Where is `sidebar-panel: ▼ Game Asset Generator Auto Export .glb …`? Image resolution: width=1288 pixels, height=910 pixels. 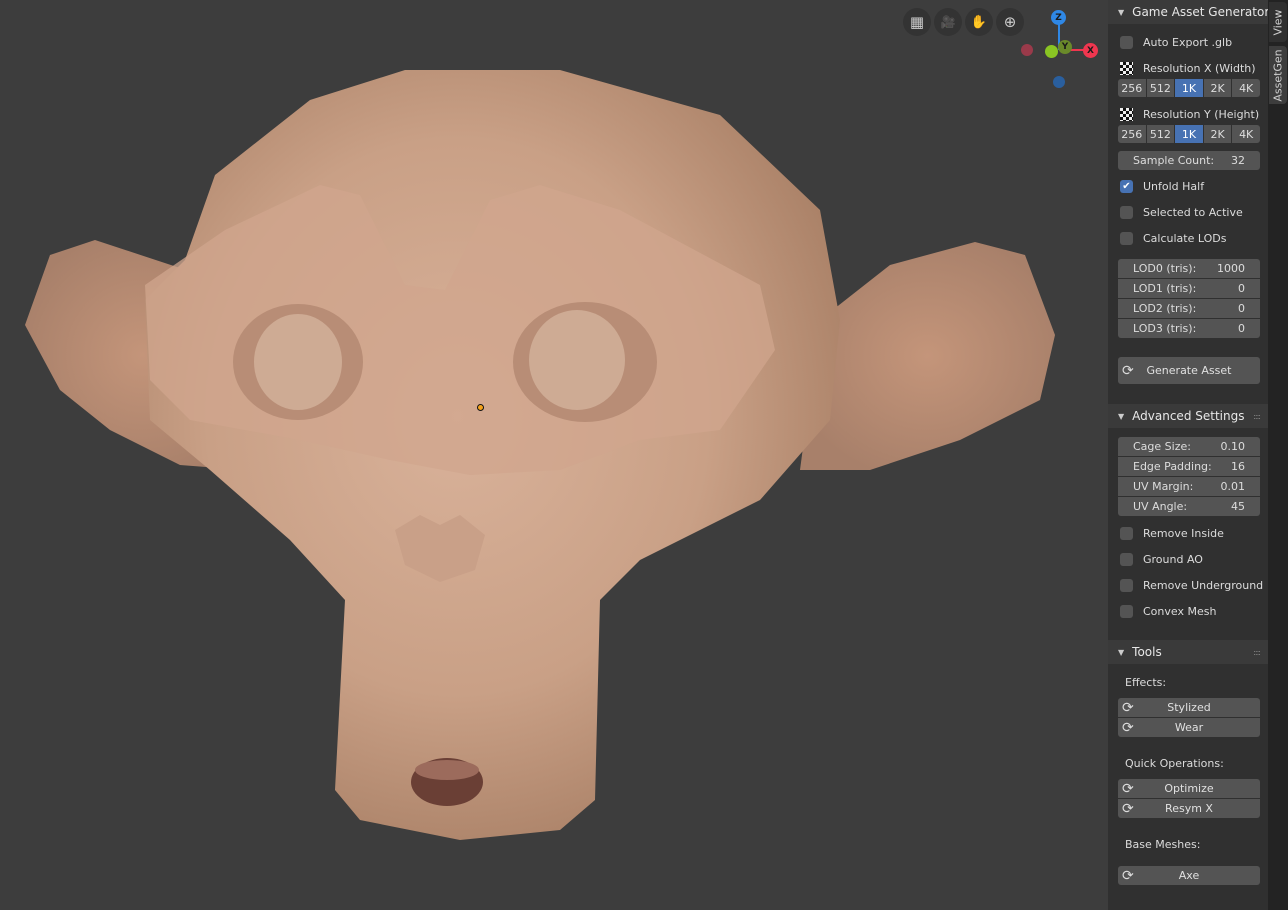 sidebar-panel: ▼ Game Asset Generator Auto Export .glb … is located at coordinates (1189, 455).